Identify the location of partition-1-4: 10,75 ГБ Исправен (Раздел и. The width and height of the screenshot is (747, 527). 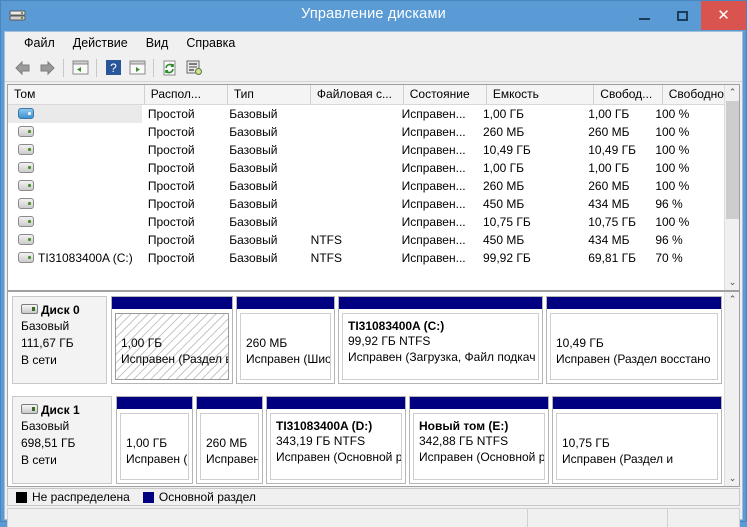
(637, 440).